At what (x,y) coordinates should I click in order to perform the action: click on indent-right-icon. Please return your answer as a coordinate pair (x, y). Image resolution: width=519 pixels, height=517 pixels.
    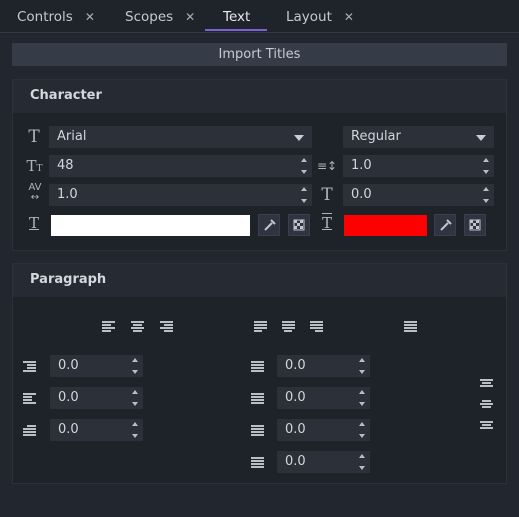
    Looking at the image, I should click on (29, 398).